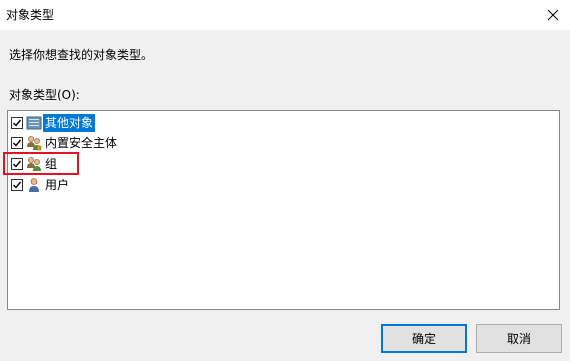 The width and height of the screenshot is (570, 361). I want to click on checkbox-group, so click(17, 164).